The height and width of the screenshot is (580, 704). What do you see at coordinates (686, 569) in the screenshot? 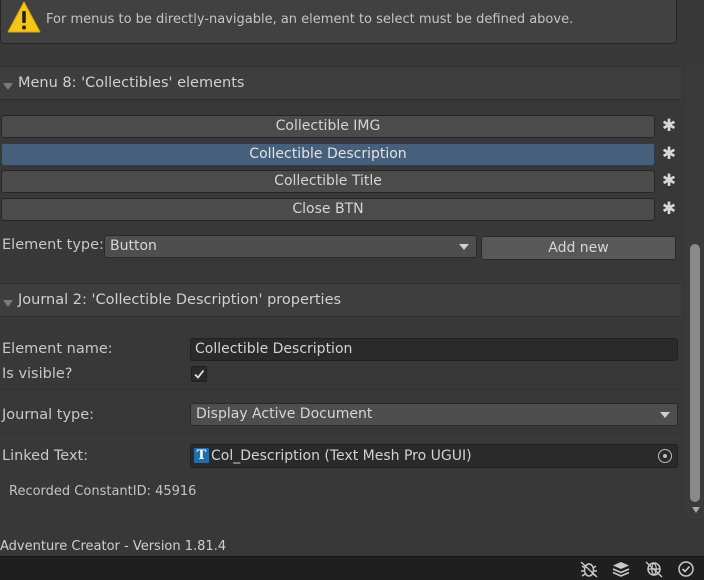
I see `check-circle-icon` at bounding box center [686, 569].